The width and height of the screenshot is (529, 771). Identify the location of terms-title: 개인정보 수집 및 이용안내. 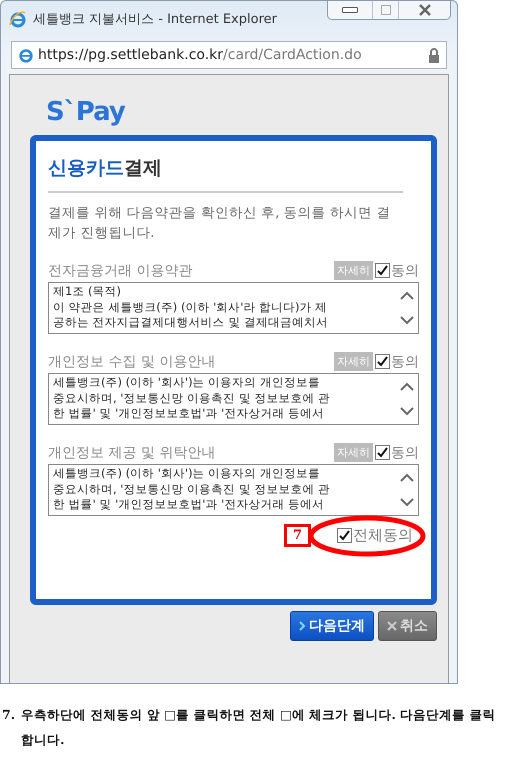
(132, 361).